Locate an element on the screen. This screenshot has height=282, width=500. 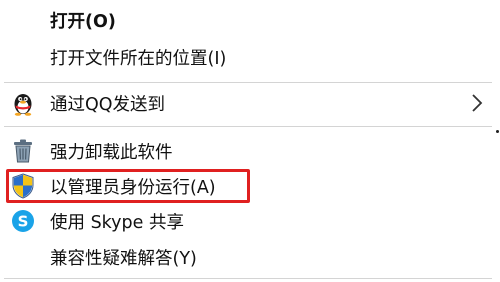
menu-item-open-file-location: 打开文件所在的位置(I) is located at coordinates (246, 57).